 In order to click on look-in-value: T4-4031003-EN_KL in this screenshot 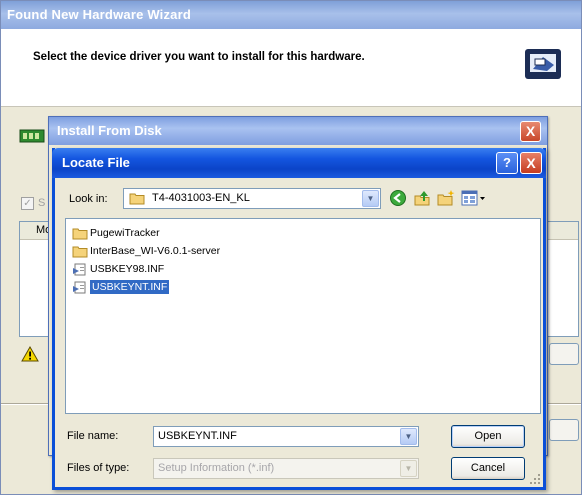, I will do `click(201, 198)`.